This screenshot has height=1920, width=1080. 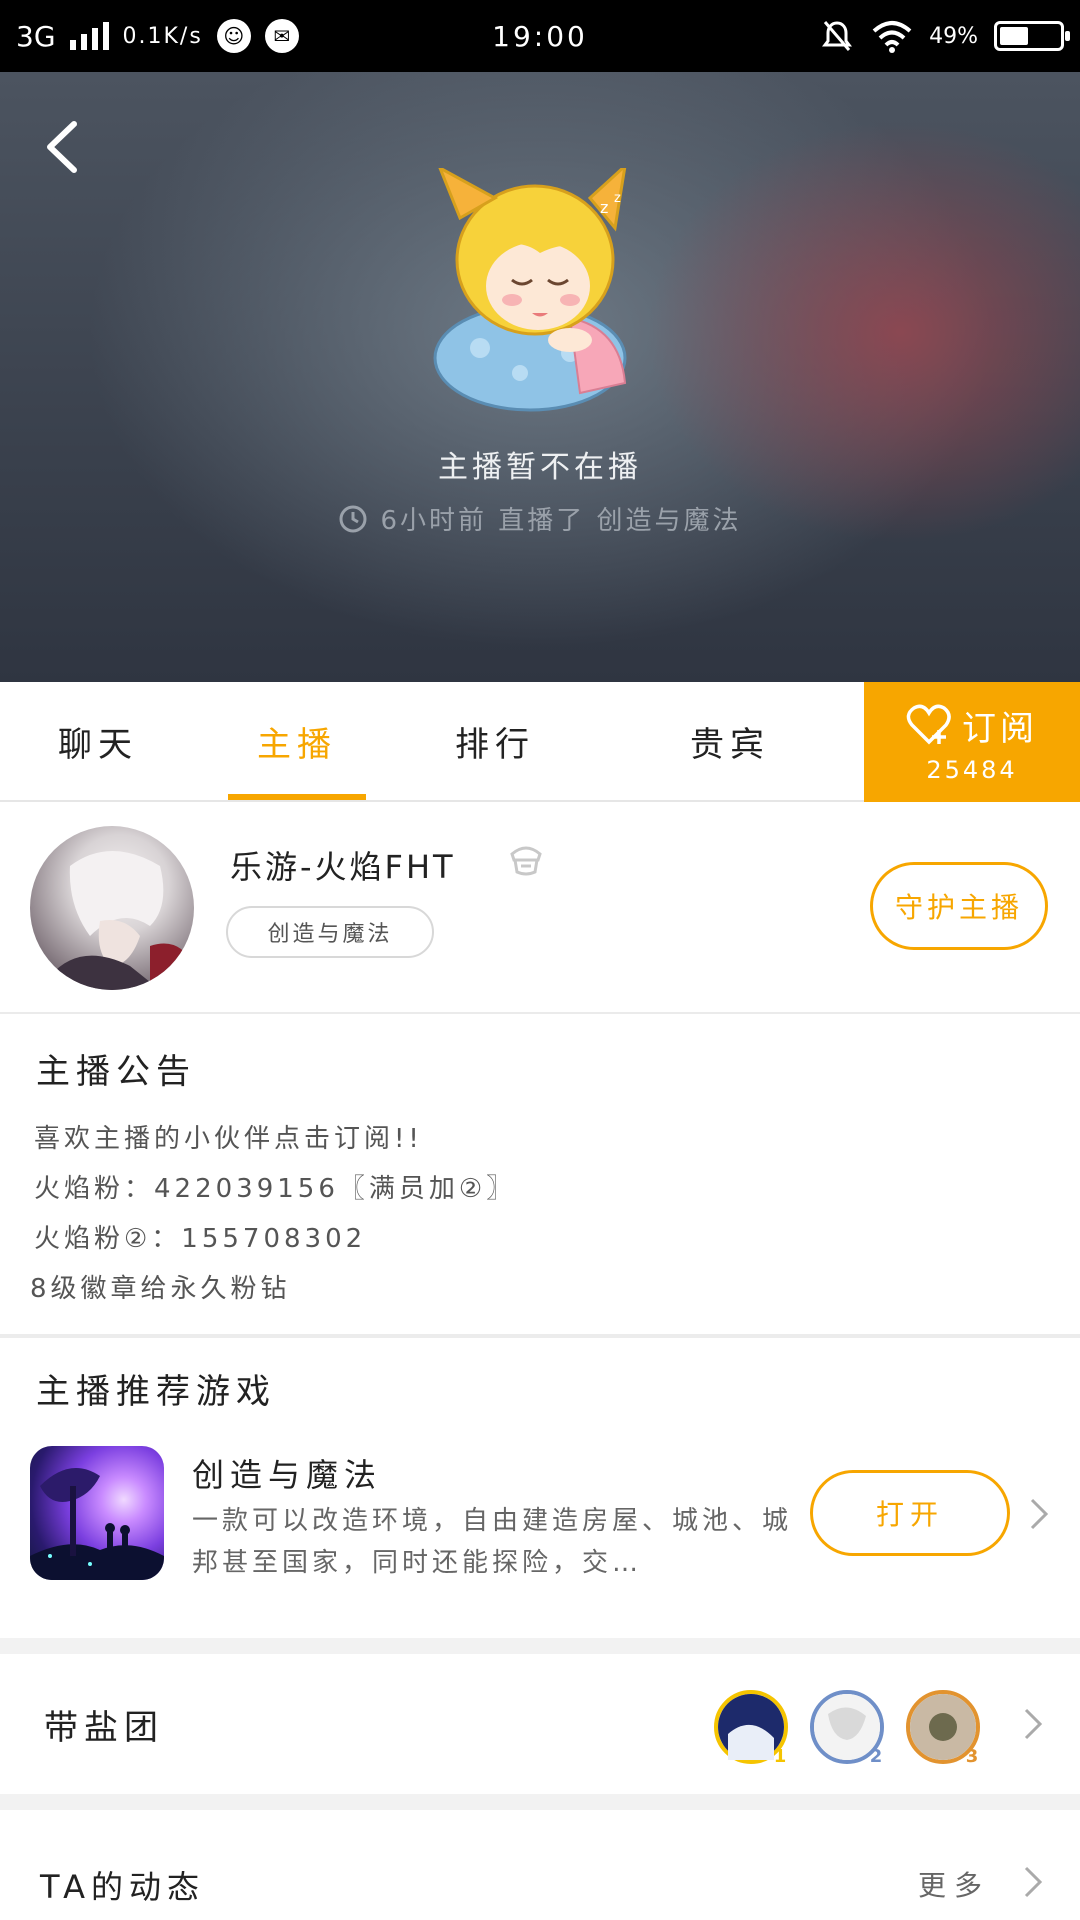 What do you see at coordinates (730, 744) in the screenshot?
I see `tab-vip-label: 贵宾` at bounding box center [730, 744].